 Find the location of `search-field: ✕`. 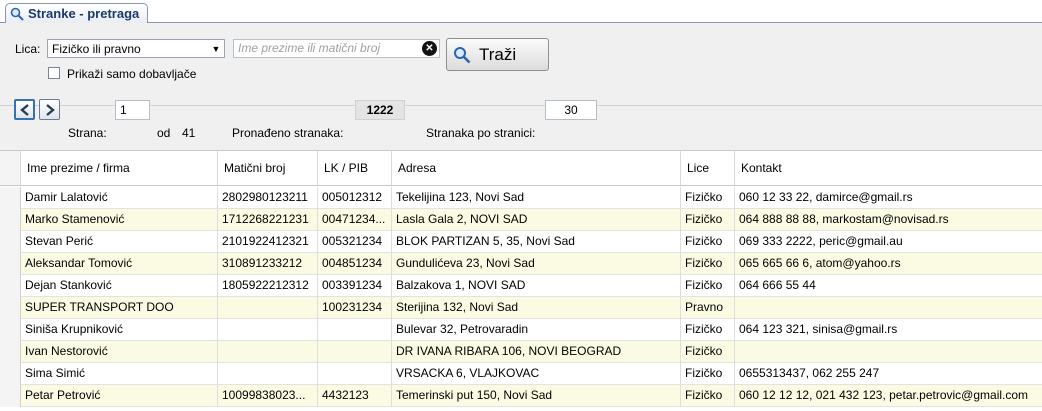

search-field: ✕ is located at coordinates (336, 48).